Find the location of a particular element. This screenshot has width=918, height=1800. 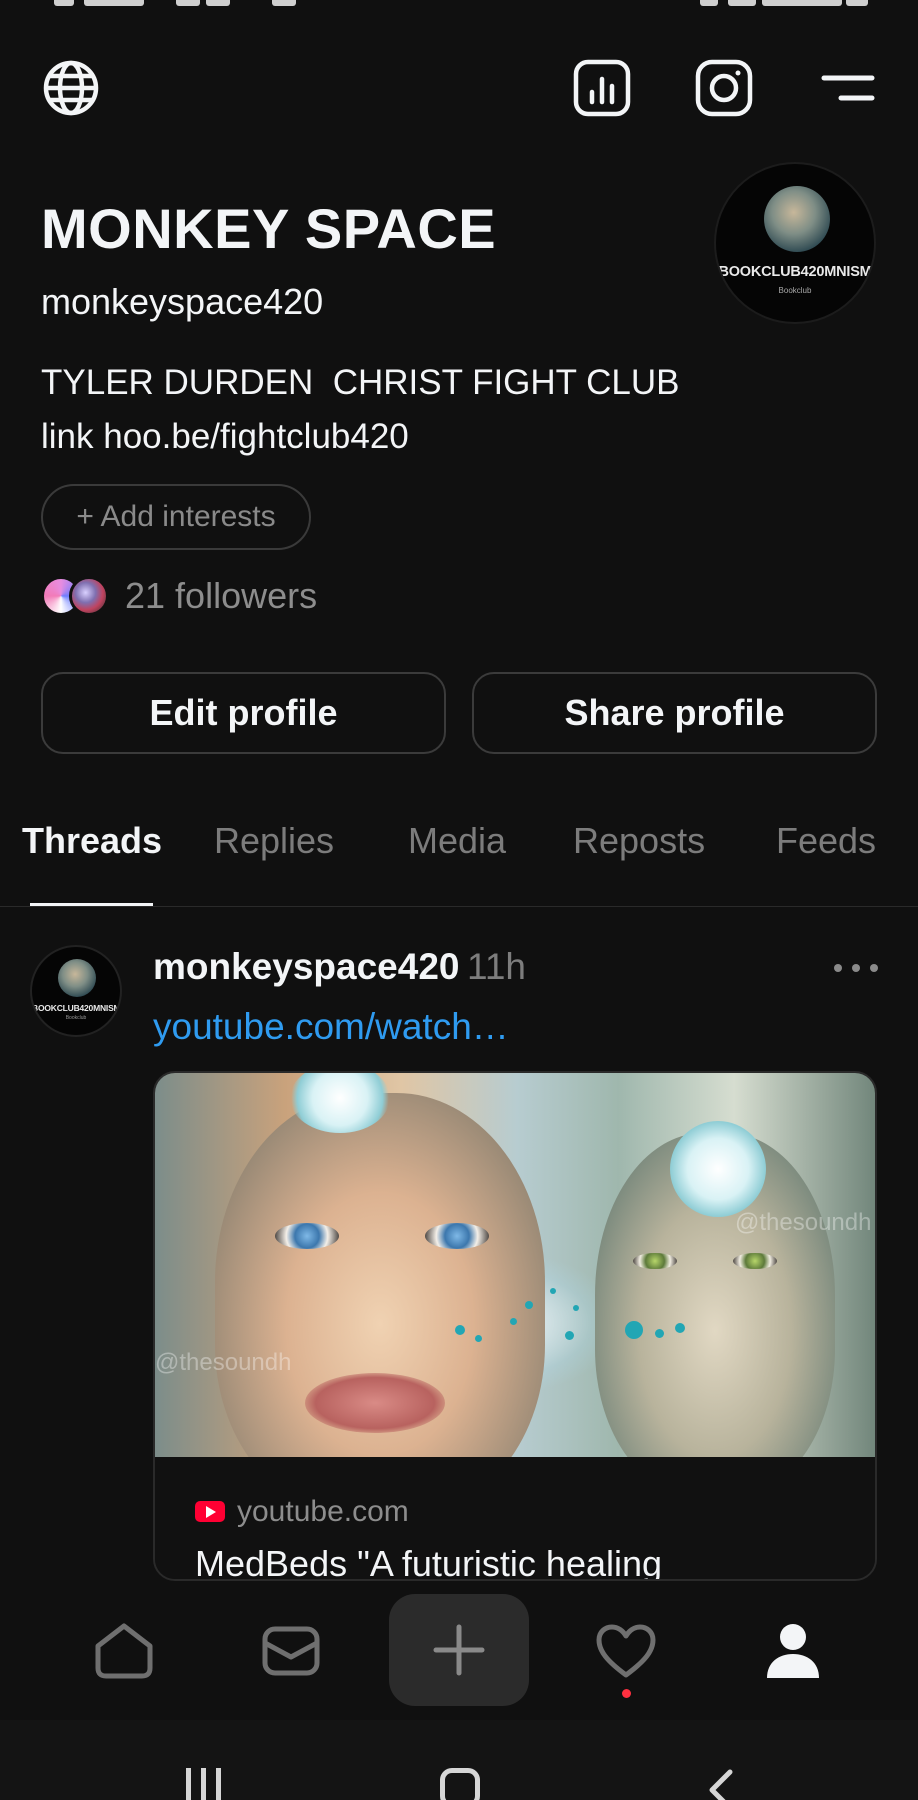

link-domain: youtube.com is located at coordinates (323, 1511).